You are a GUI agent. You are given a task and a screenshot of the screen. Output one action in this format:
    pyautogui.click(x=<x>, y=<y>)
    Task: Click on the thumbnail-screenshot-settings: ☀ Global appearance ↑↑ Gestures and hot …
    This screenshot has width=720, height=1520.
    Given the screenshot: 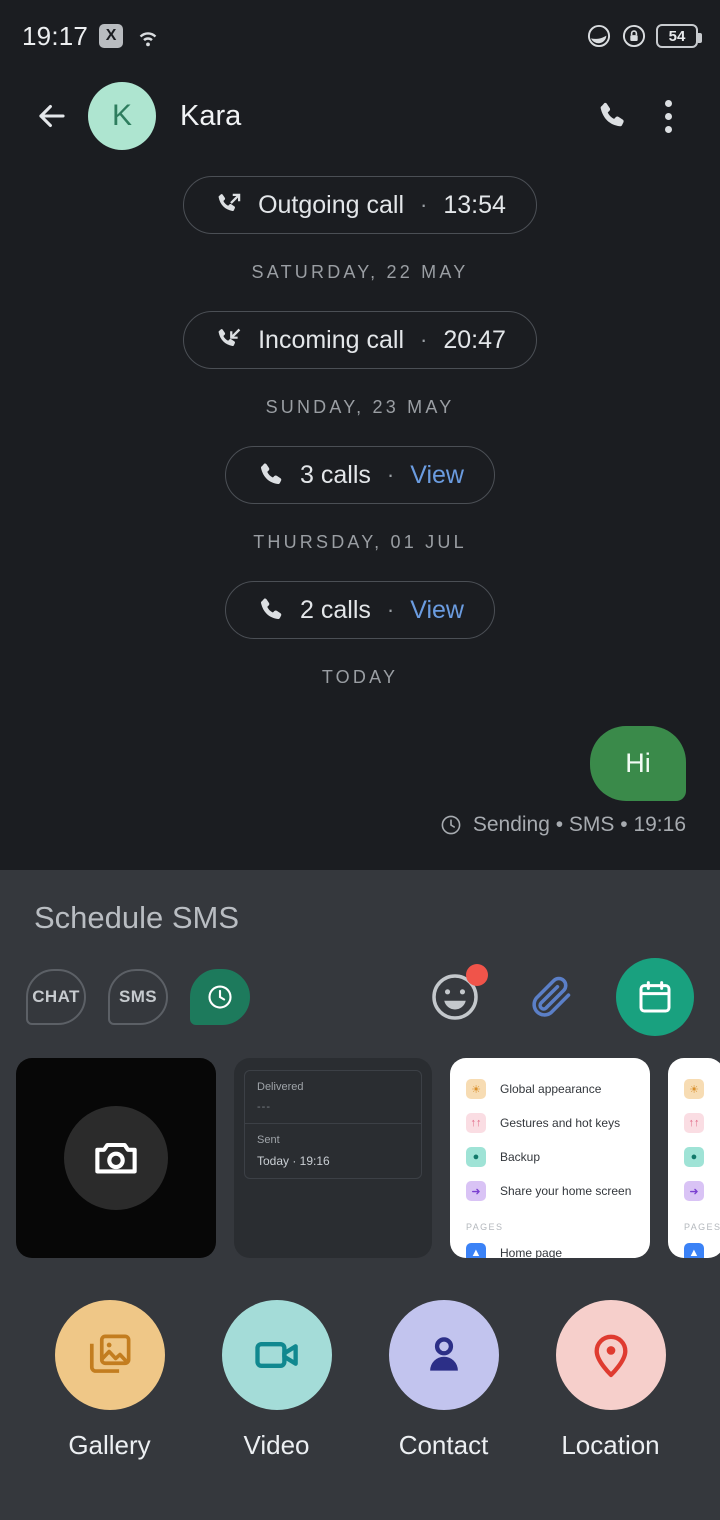 What is the action you would take?
    pyautogui.click(x=550, y=1158)
    